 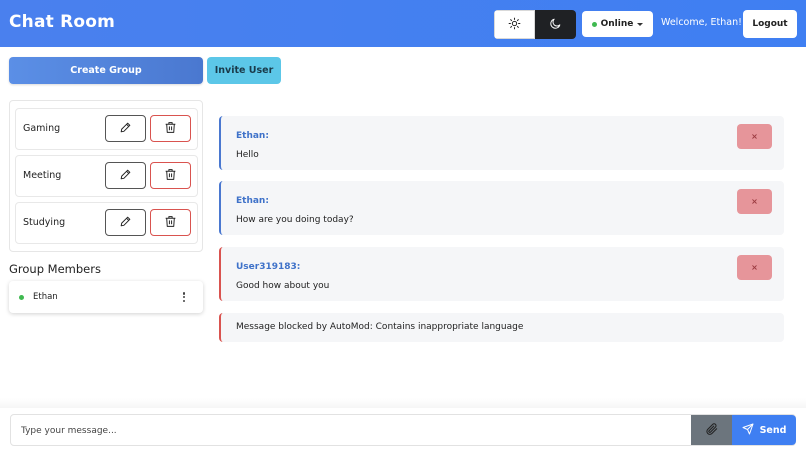 I want to click on groups-panel: Gaming Meeting Studying, so click(x=106, y=176).